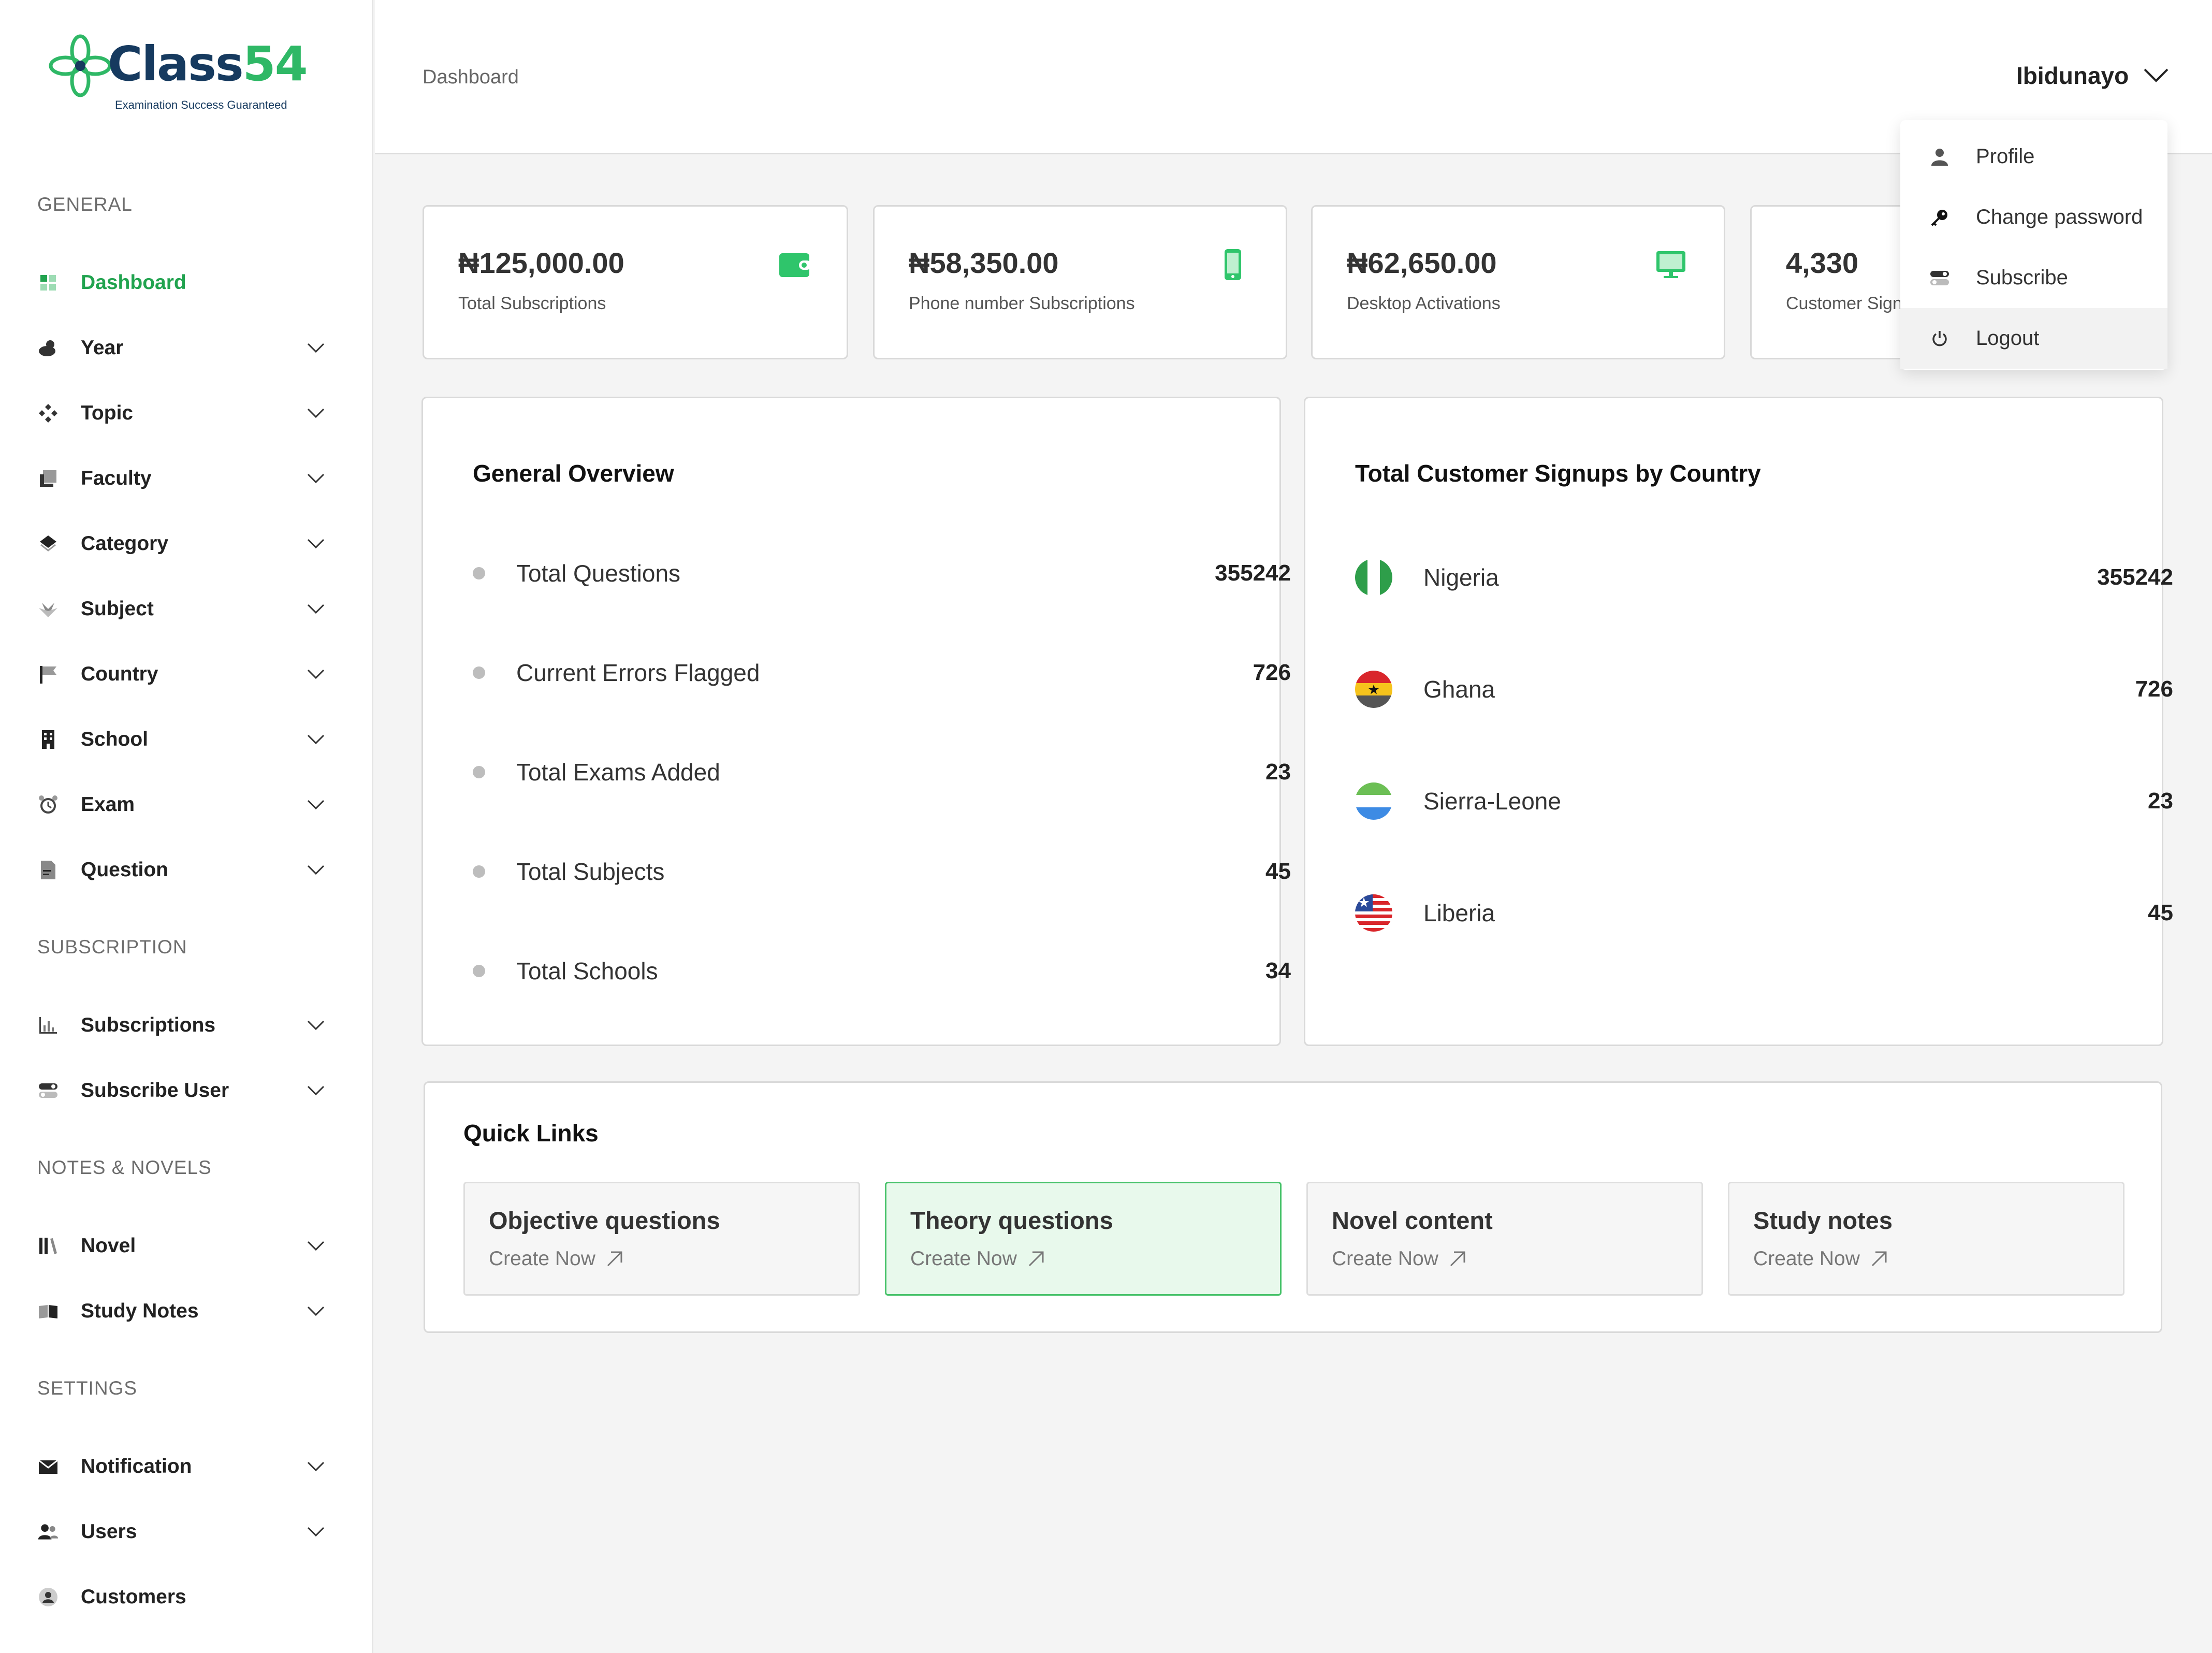 This screenshot has width=2212, height=1653. I want to click on ghana-flag-icon, so click(1373, 690).